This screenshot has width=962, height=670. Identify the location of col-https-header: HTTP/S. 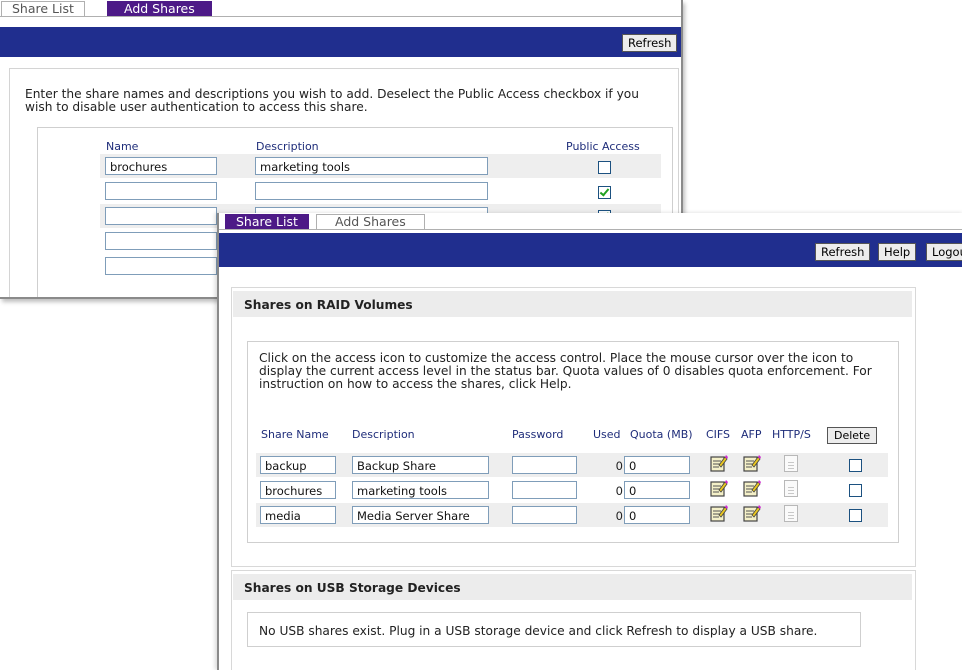
(791, 434).